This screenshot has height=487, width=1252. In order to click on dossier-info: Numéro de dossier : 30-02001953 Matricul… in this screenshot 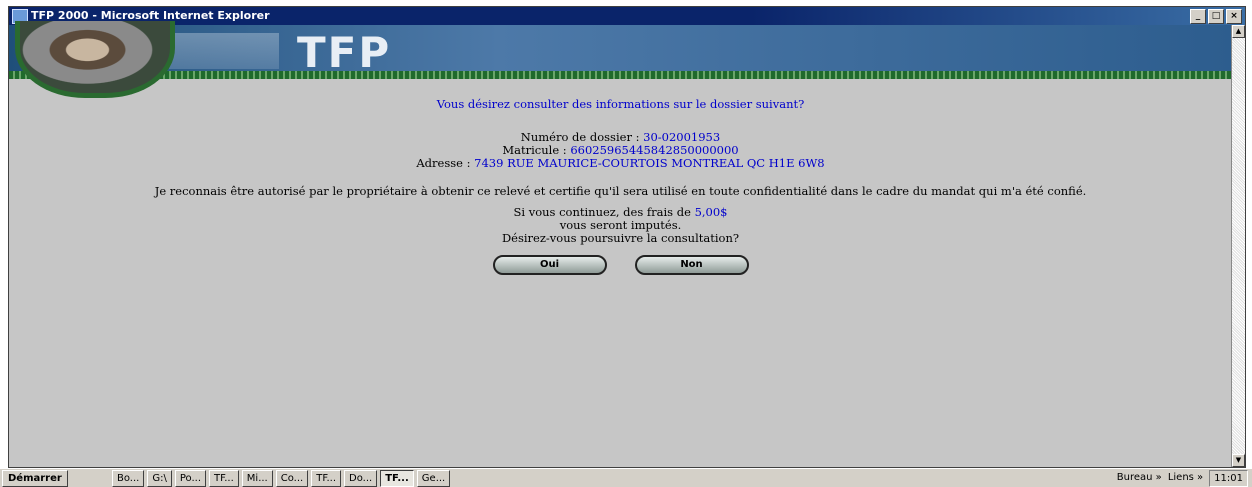, I will do `click(620, 150)`.